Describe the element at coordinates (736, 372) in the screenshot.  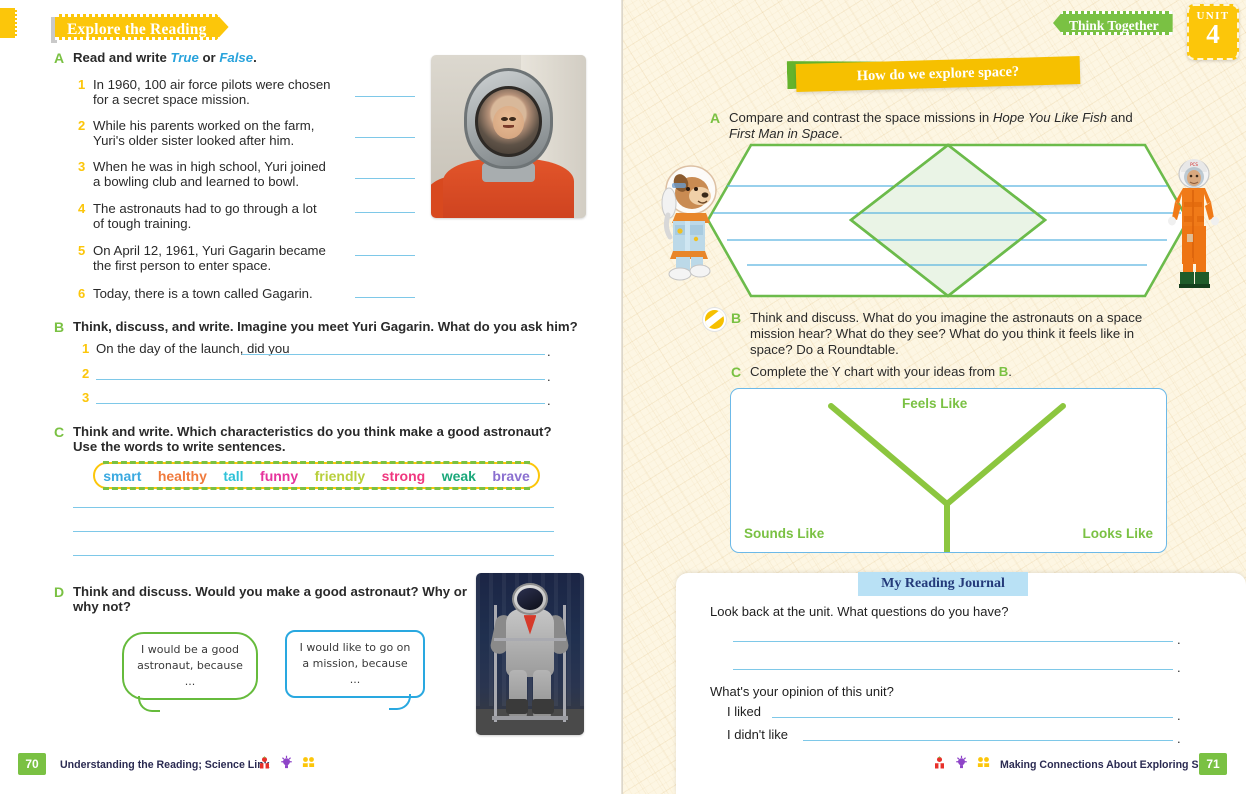
I see `r-exercise-c-letter: C` at that location.